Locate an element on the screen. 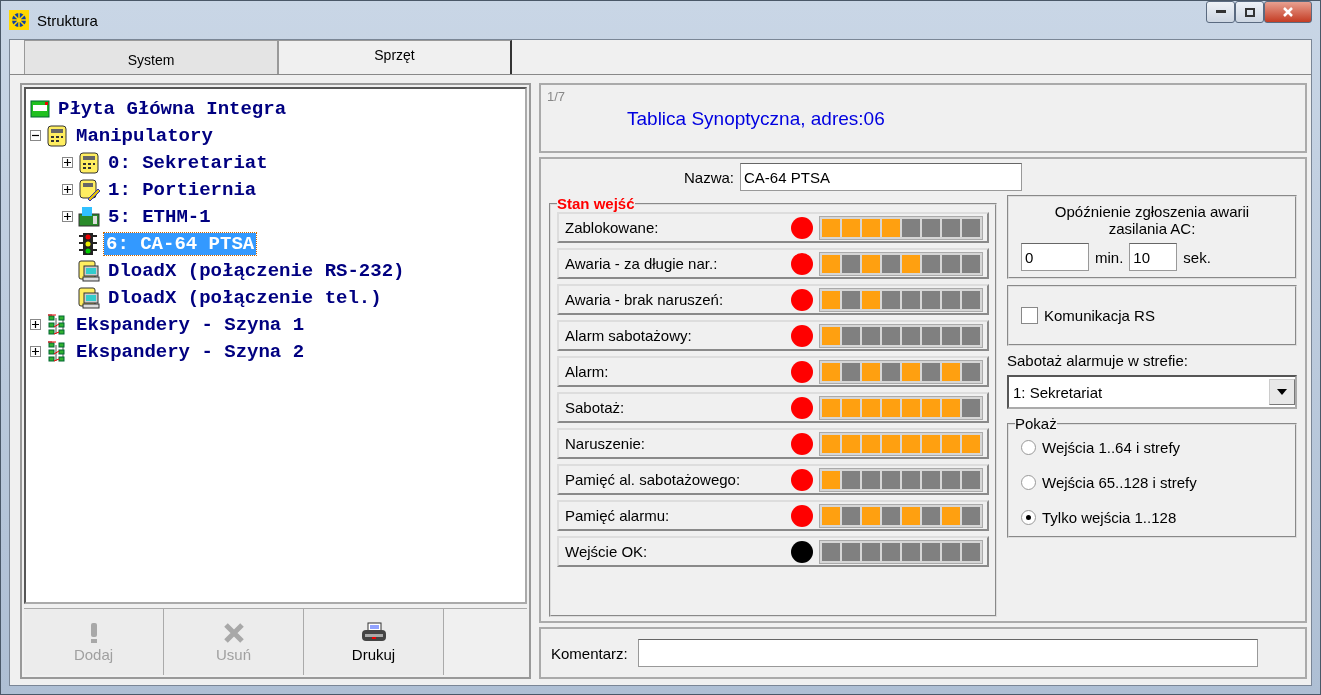 The image size is (1321, 695). radio-label: Tylko wejścia 1..128 is located at coordinates (1109, 517).